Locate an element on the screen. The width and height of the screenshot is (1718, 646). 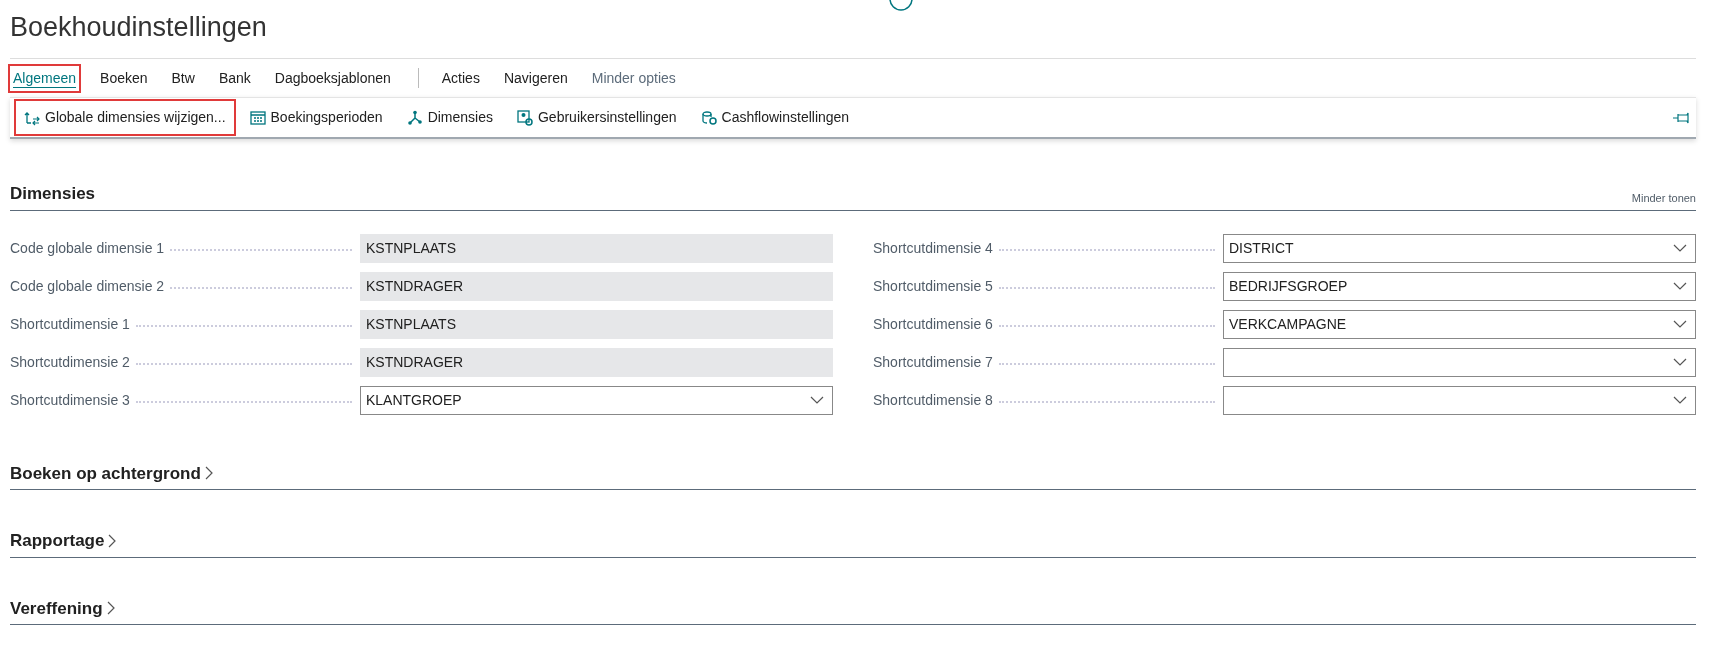
show-less-link: Minder tonen is located at coordinates (1663, 198).